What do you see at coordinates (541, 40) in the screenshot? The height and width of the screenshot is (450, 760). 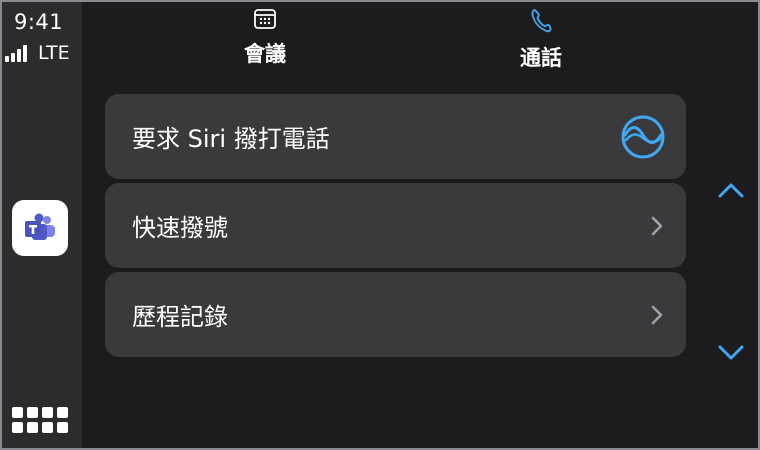 I see `tab-calls: 通話` at bounding box center [541, 40].